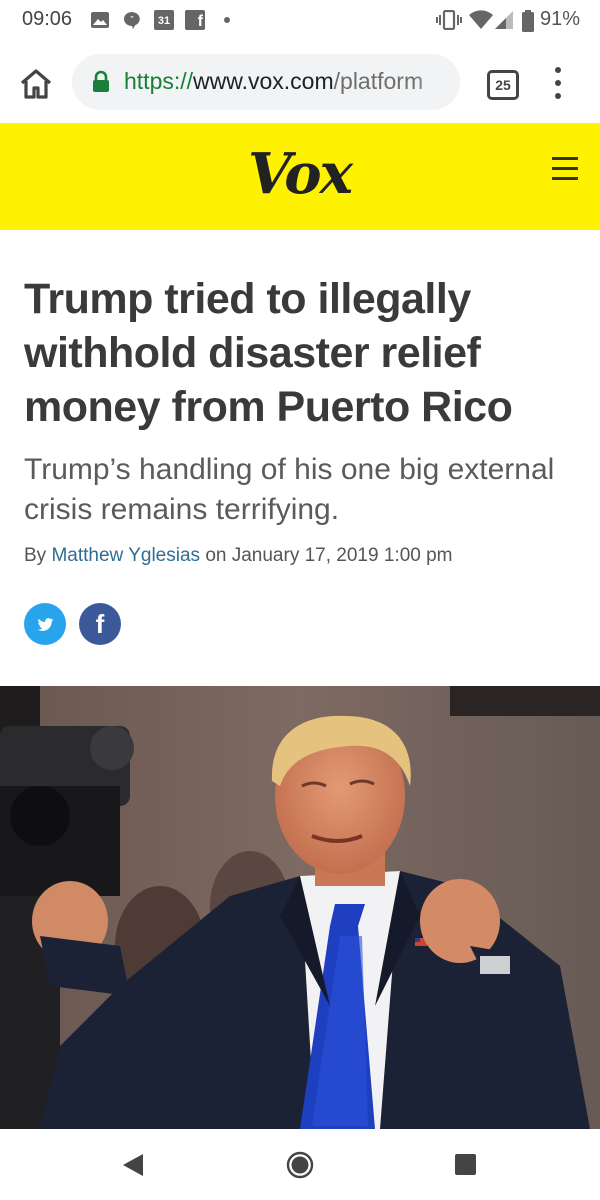  What do you see at coordinates (47, 19) in the screenshot?
I see `status-time: 09:06` at bounding box center [47, 19].